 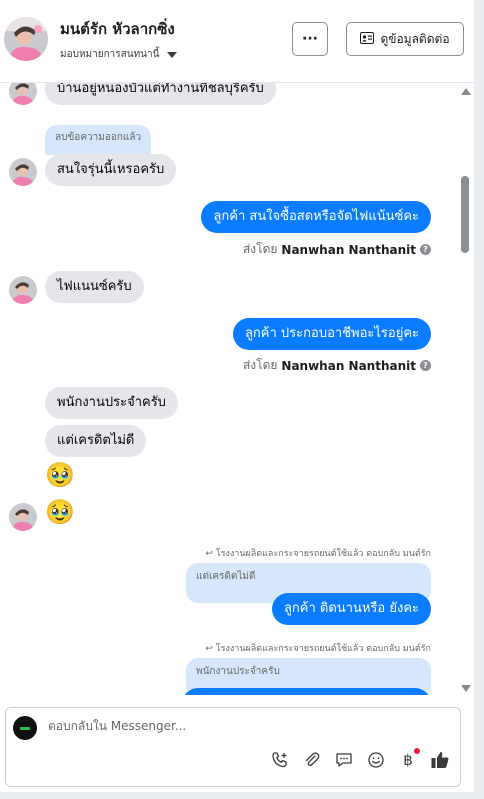 I want to click on scroll-up-arrow-icon, so click(x=466, y=91).